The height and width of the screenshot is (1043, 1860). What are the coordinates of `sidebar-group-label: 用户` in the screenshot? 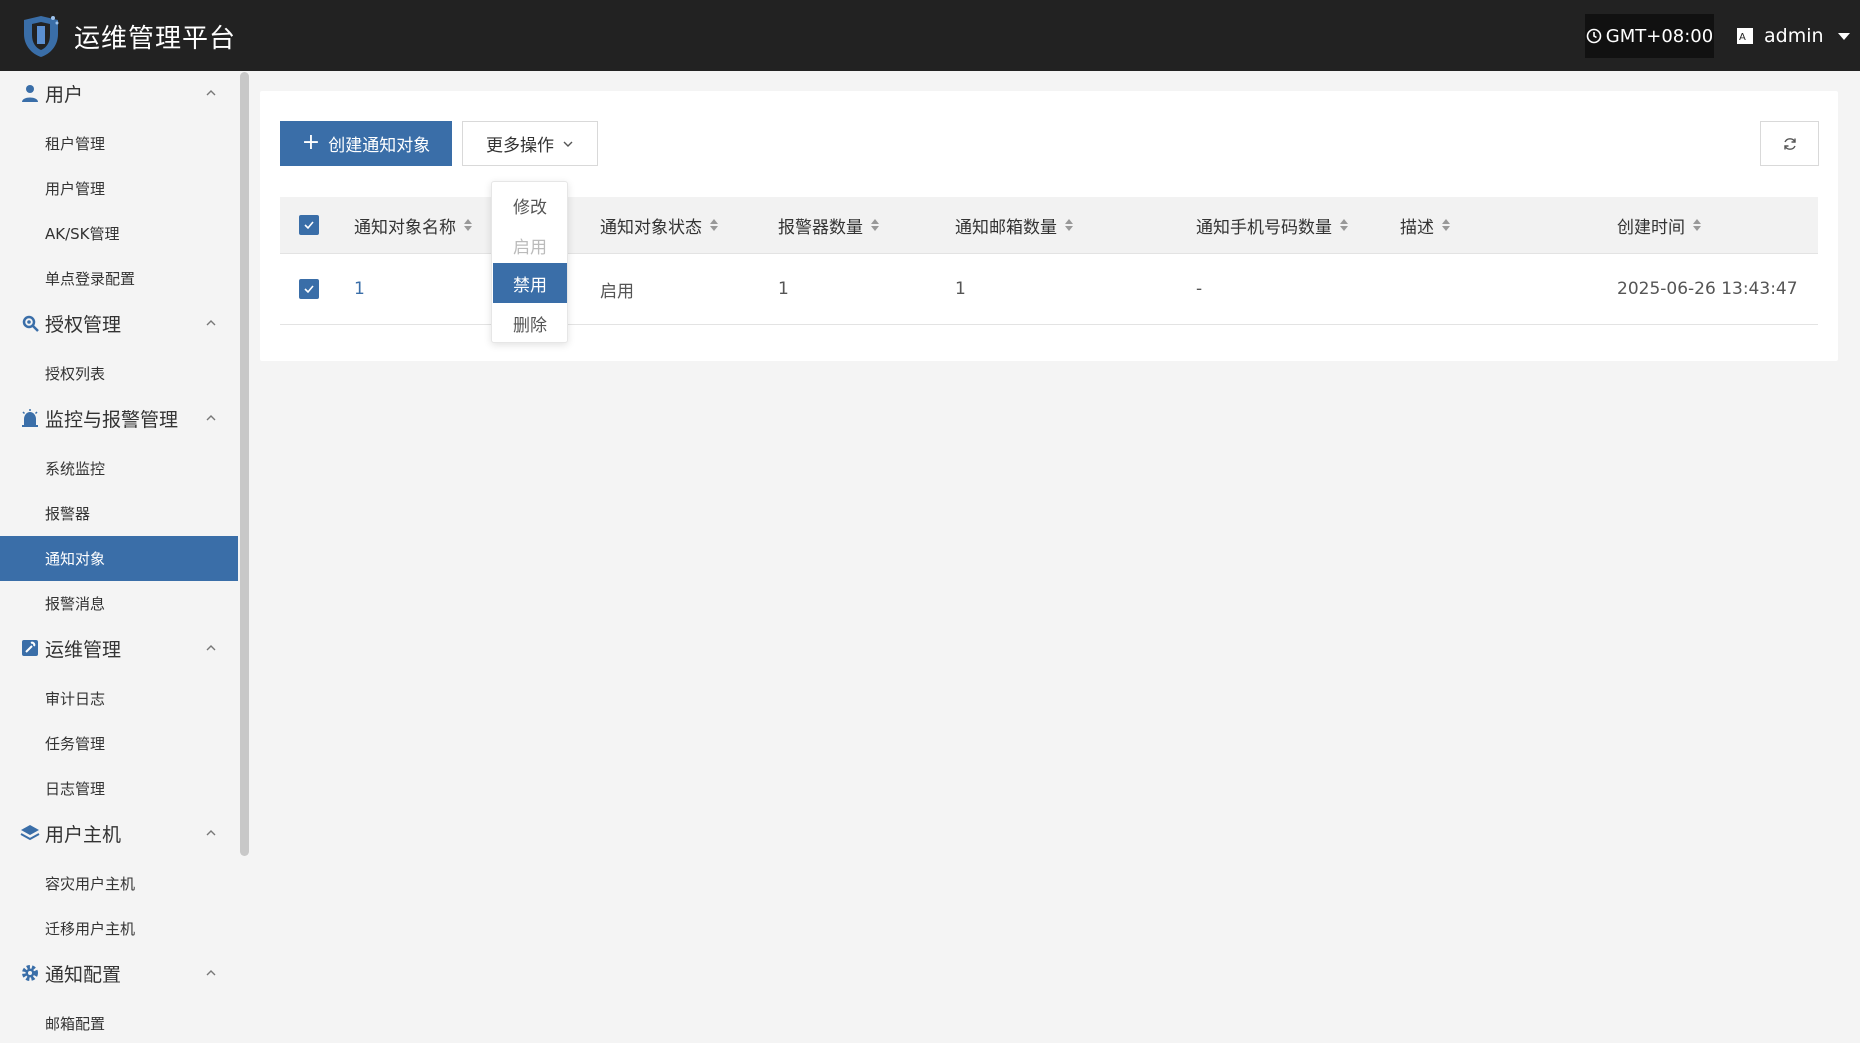 It's located at (64, 94).